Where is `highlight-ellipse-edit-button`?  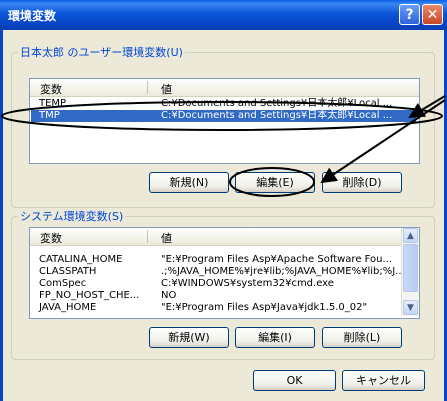
highlight-ellipse-edit-button is located at coordinates (272, 182).